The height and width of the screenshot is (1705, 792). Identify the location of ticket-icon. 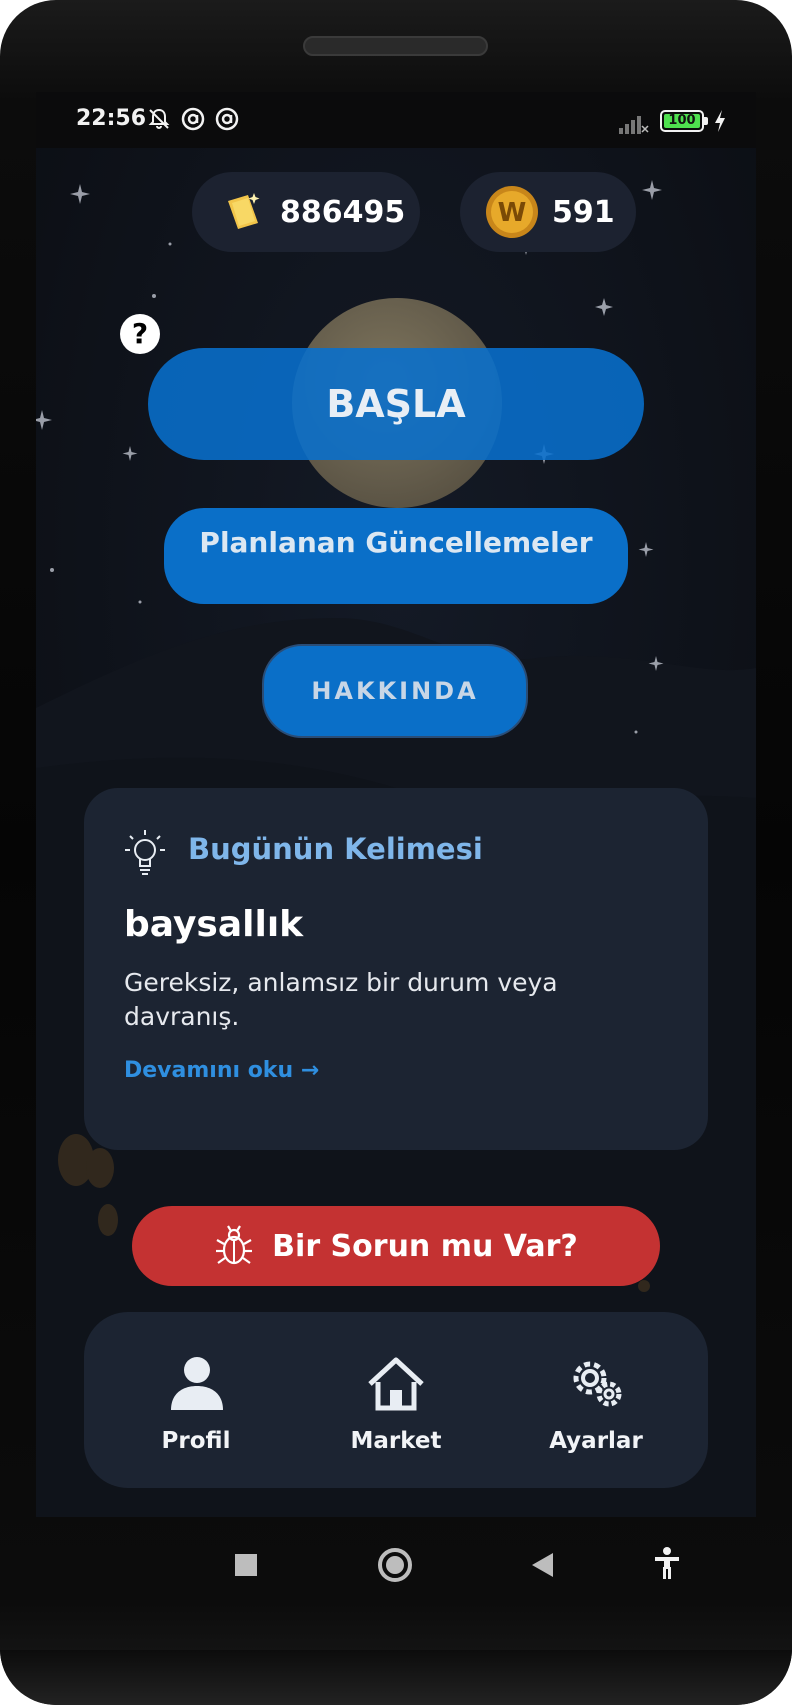
(244, 211).